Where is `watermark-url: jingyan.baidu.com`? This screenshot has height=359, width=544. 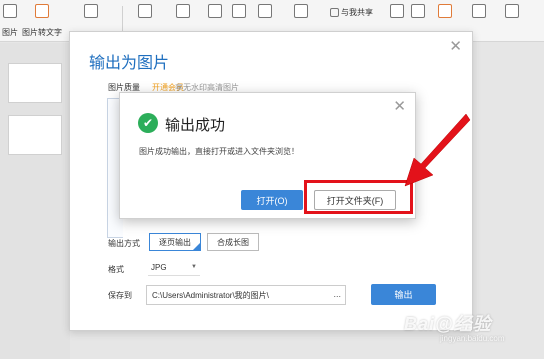
watermark-url: jingyan.baidu.com is located at coordinates (472, 338).